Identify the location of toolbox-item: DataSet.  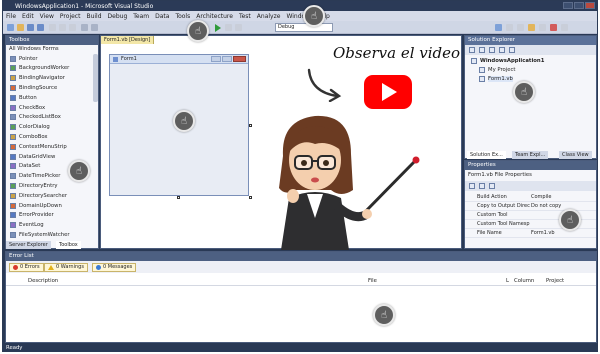
(25, 166).